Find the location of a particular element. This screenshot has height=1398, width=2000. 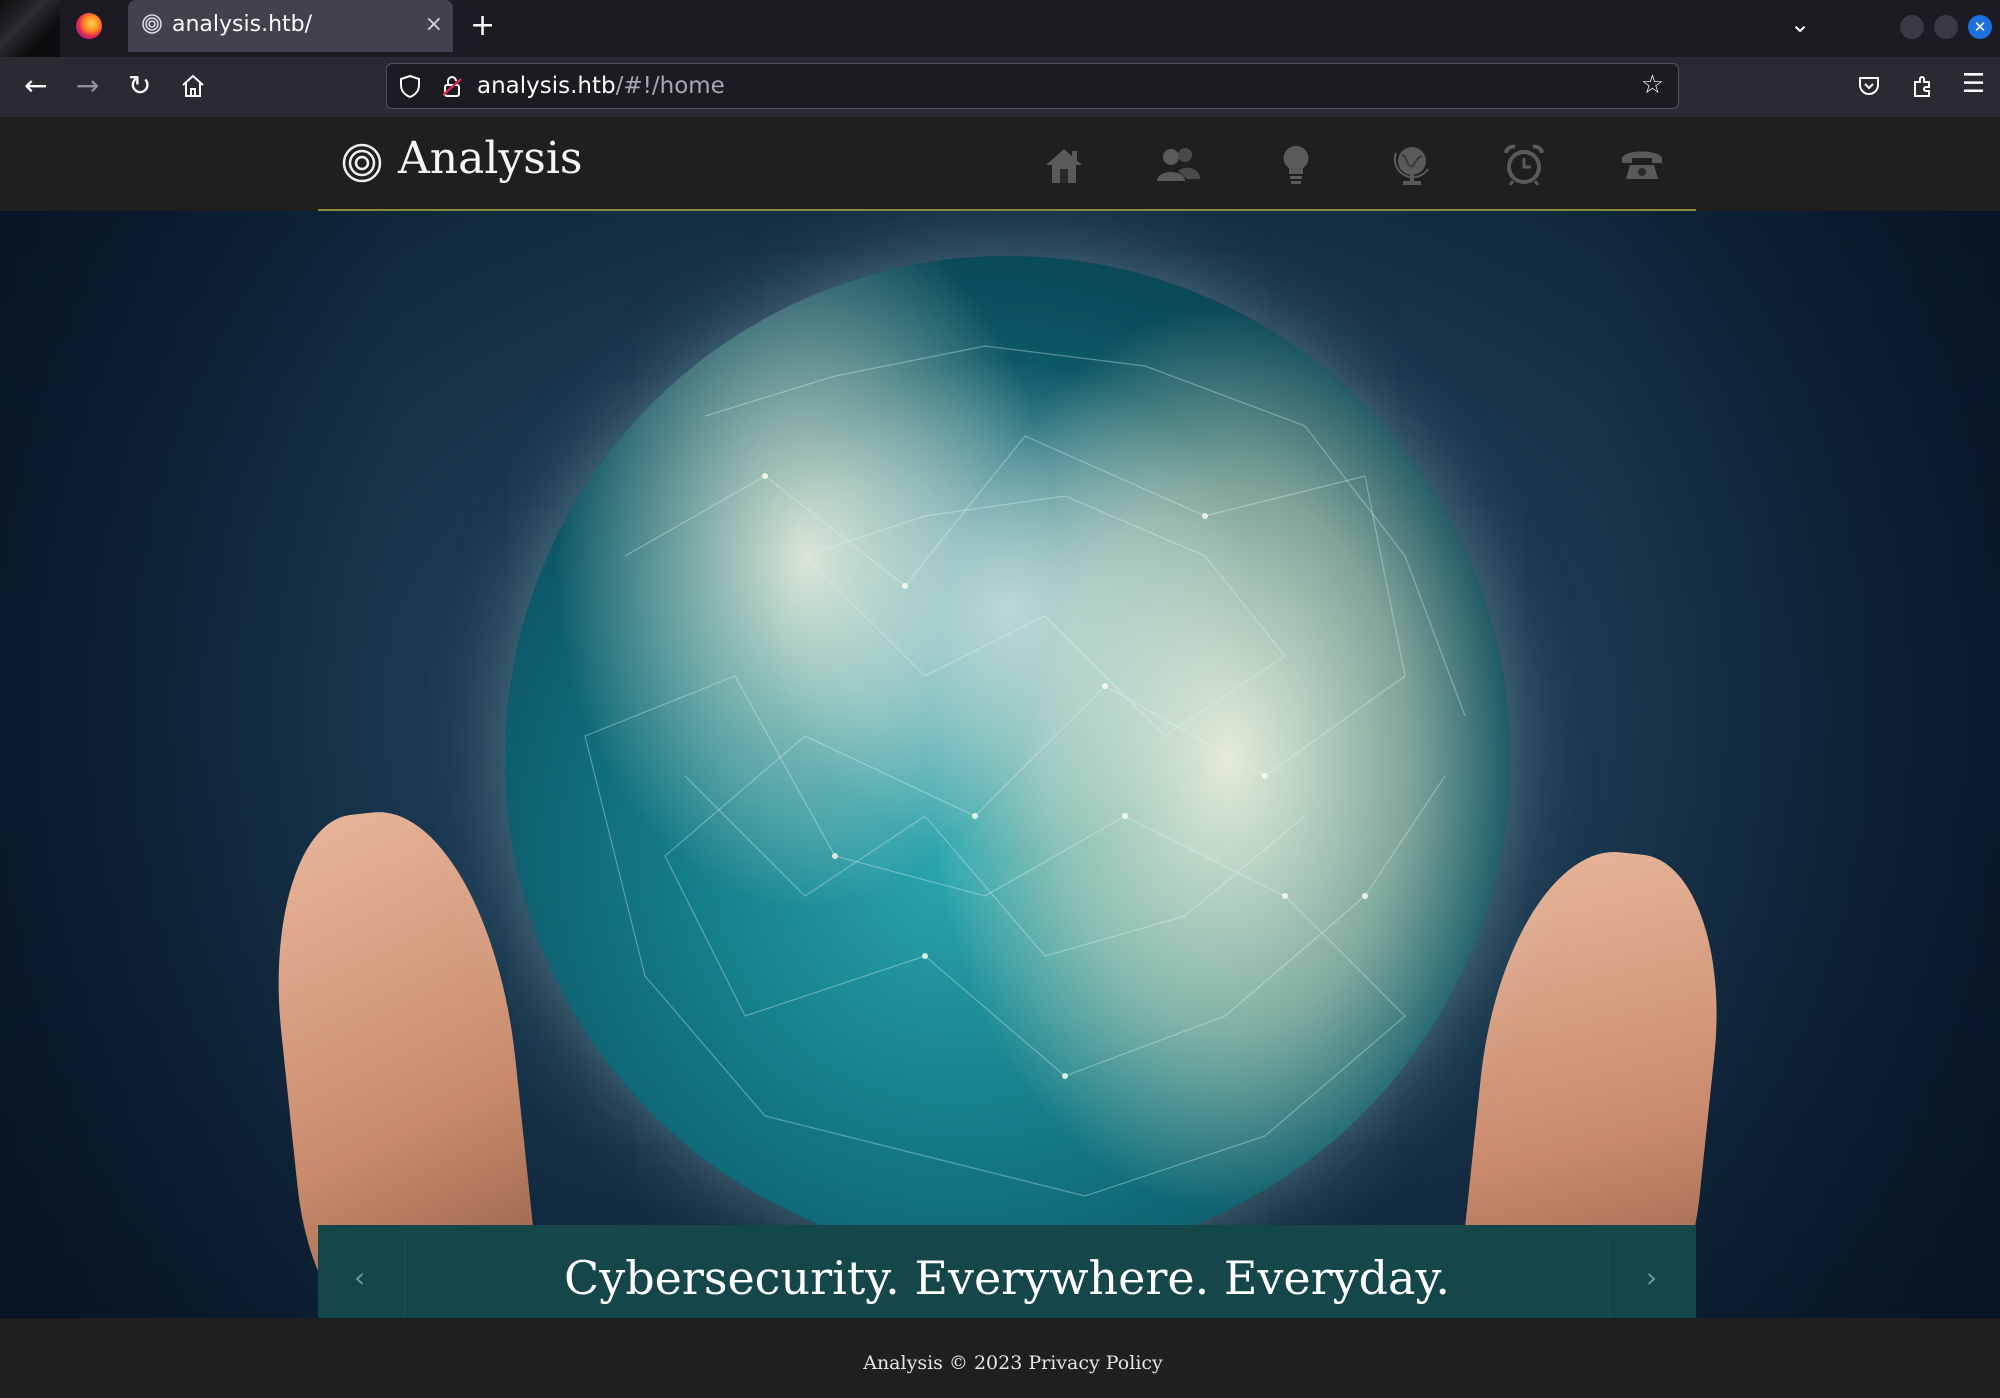

tab-favicon-icon is located at coordinates (152, 24).